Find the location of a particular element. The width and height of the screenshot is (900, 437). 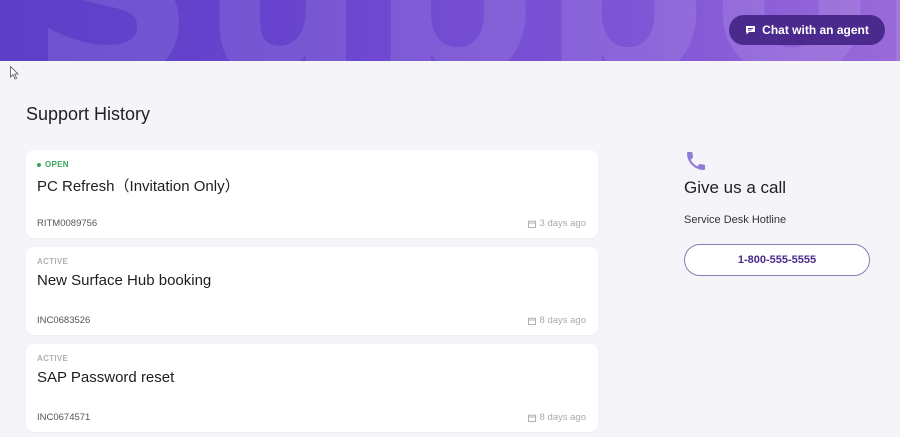

ticket-title: SAP Password reset is located at coordinates (106, 377).